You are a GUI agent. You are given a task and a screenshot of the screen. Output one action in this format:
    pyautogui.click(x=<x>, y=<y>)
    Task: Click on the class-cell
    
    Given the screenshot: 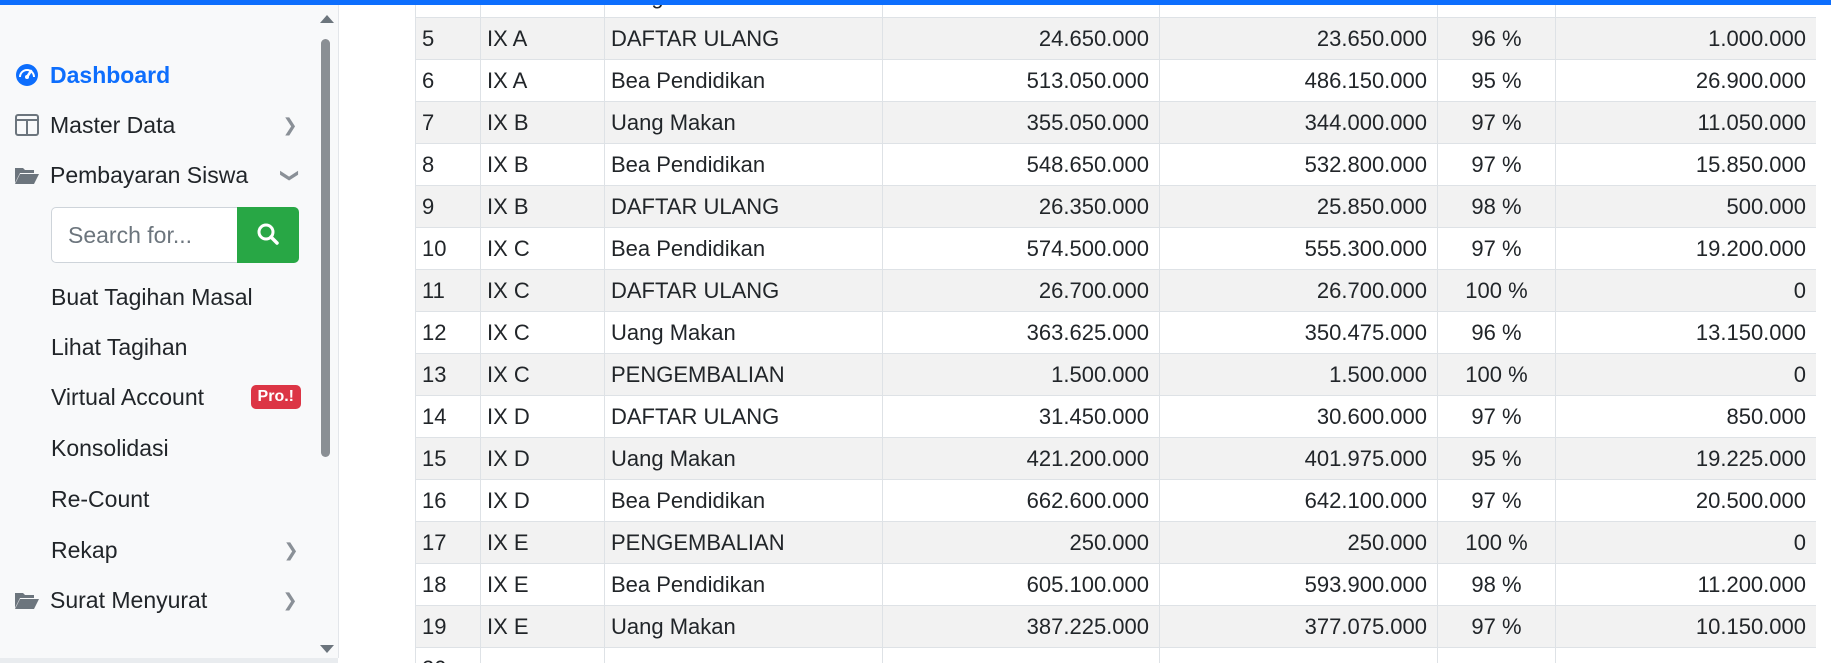 What is the action you would take?
    pyautogui.click(x=542, y=655)
    